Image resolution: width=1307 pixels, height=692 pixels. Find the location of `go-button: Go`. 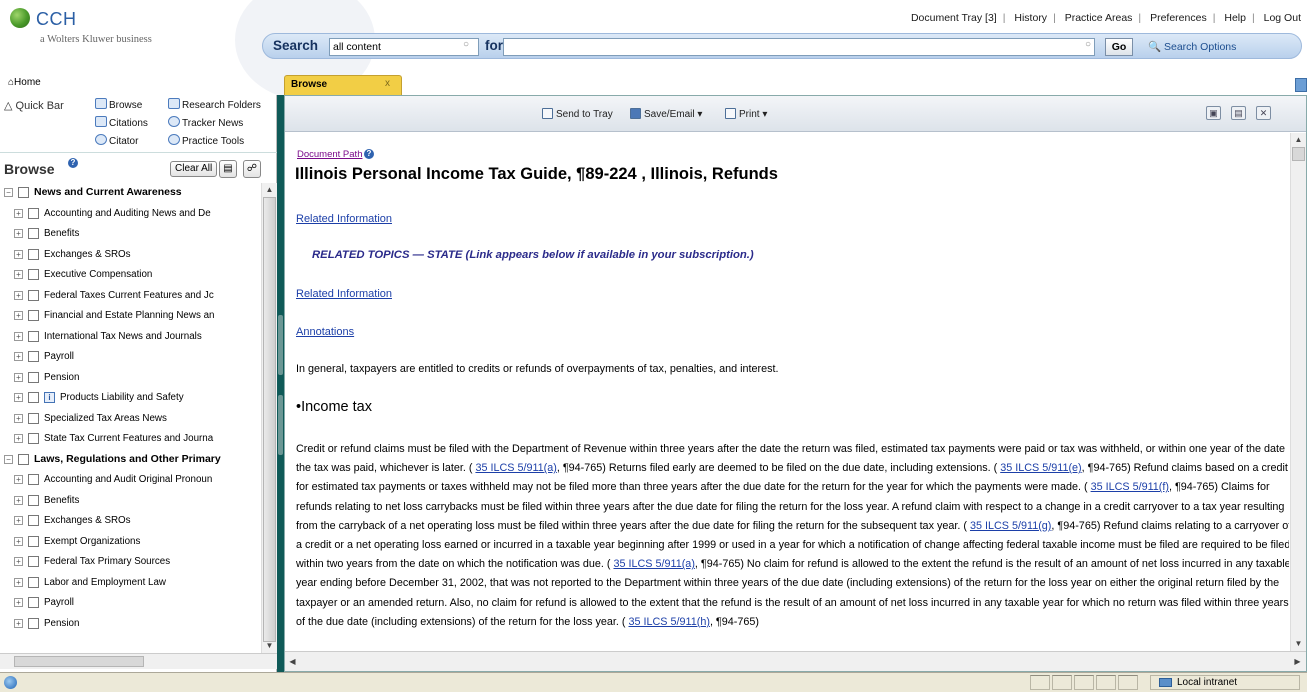

go-button: Go is located at coordinates (1119, 47).